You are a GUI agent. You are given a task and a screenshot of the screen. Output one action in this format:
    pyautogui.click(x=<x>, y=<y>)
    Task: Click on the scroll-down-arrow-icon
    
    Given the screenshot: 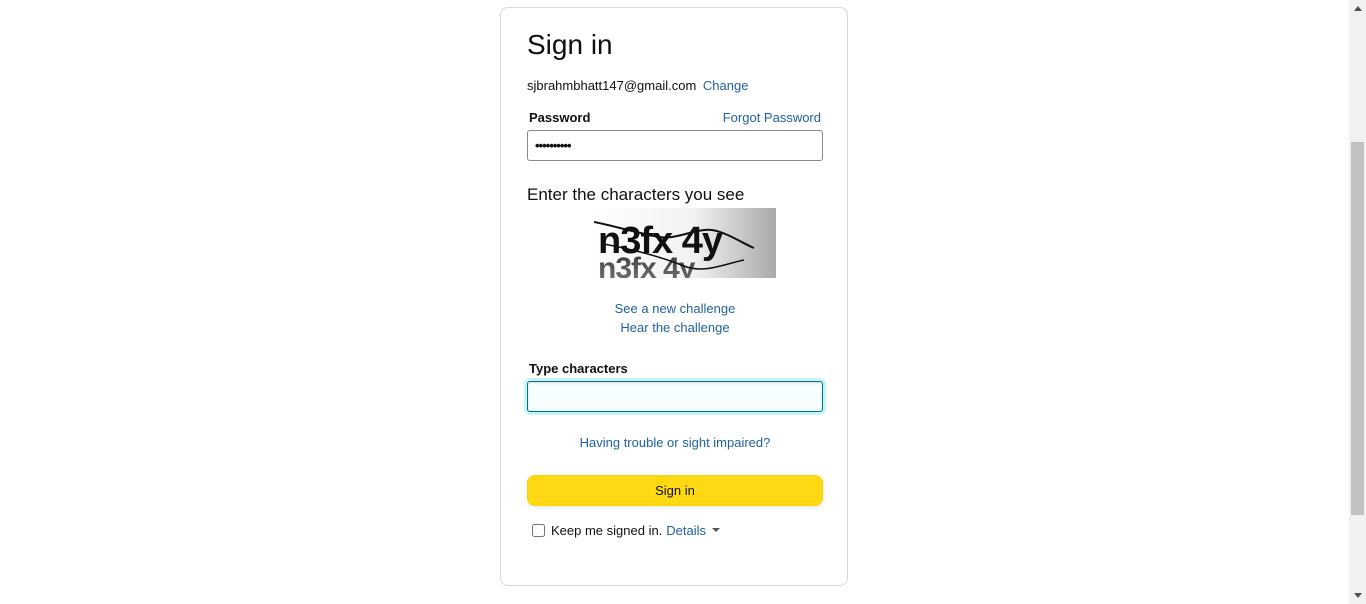 What is the action you would take?
    pyautogui.click(x=1357, y=595)
    